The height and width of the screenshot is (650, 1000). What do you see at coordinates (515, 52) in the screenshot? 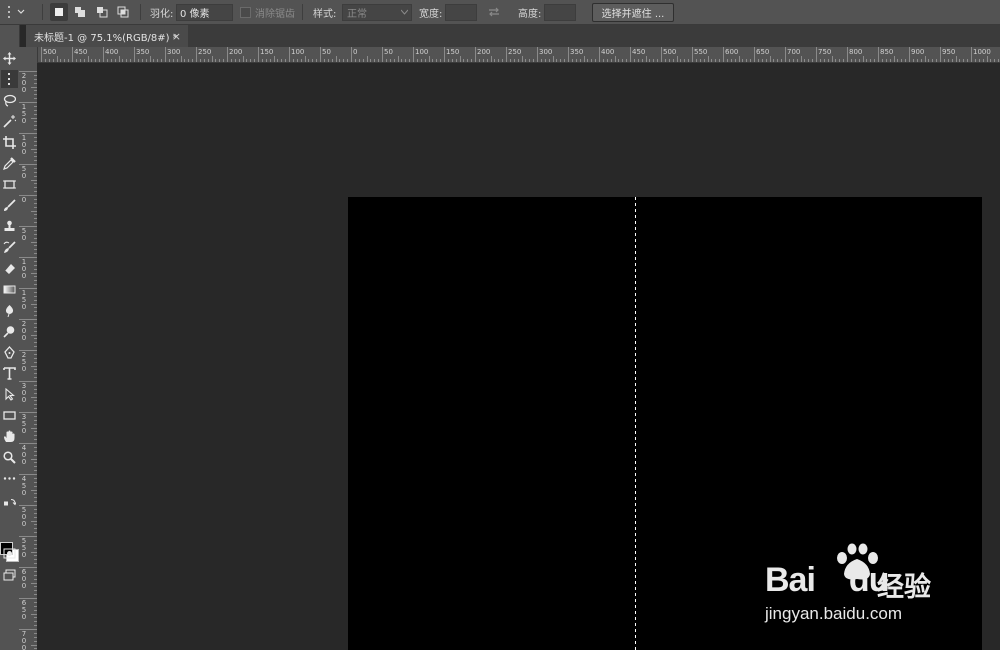
I see `ruler-tick-label: 250` at bounding box center [515, 52].